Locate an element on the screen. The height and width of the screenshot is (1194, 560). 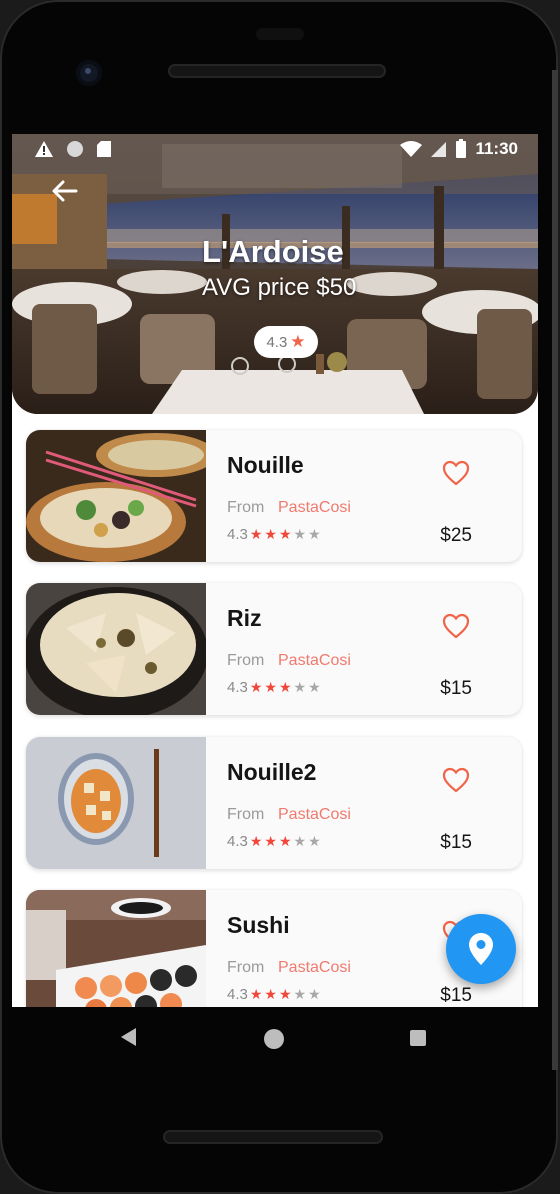
phone-side-edge is located at coordinates (555, 570).